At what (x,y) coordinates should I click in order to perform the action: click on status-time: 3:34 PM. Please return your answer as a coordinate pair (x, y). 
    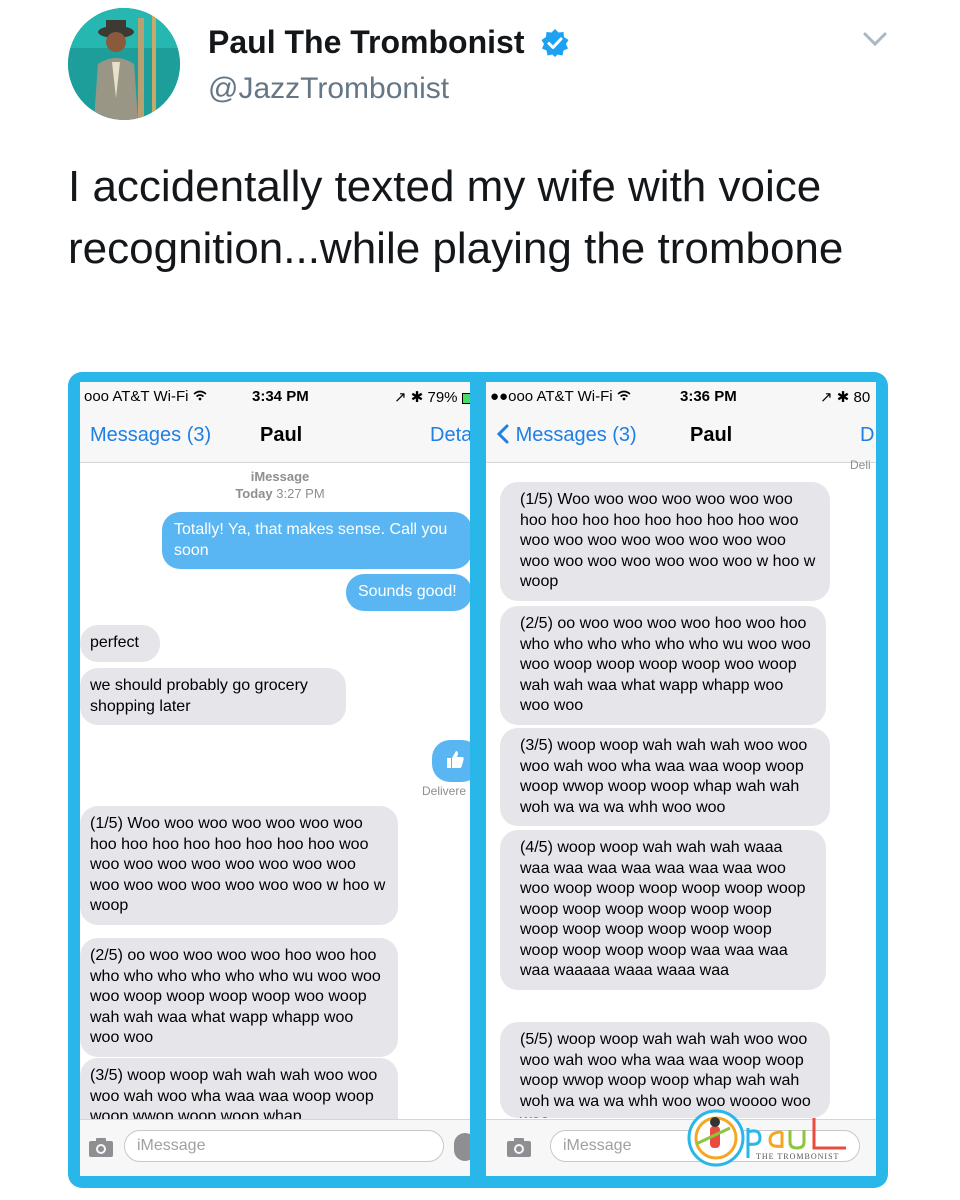
    Looking at the image, I should click on (280, 396).